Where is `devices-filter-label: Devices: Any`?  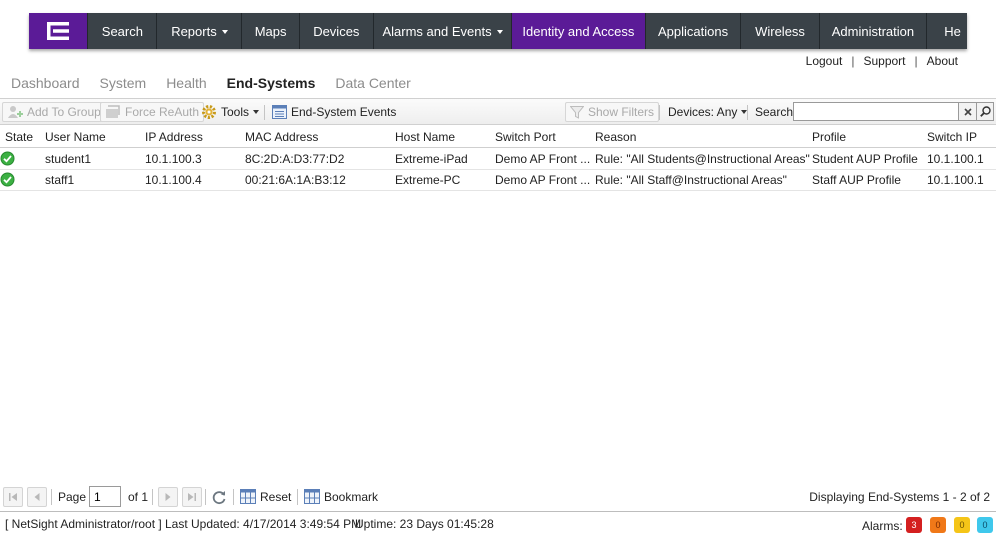 devices-filter-label: Devices: Any is located at coordinates (703, 112).